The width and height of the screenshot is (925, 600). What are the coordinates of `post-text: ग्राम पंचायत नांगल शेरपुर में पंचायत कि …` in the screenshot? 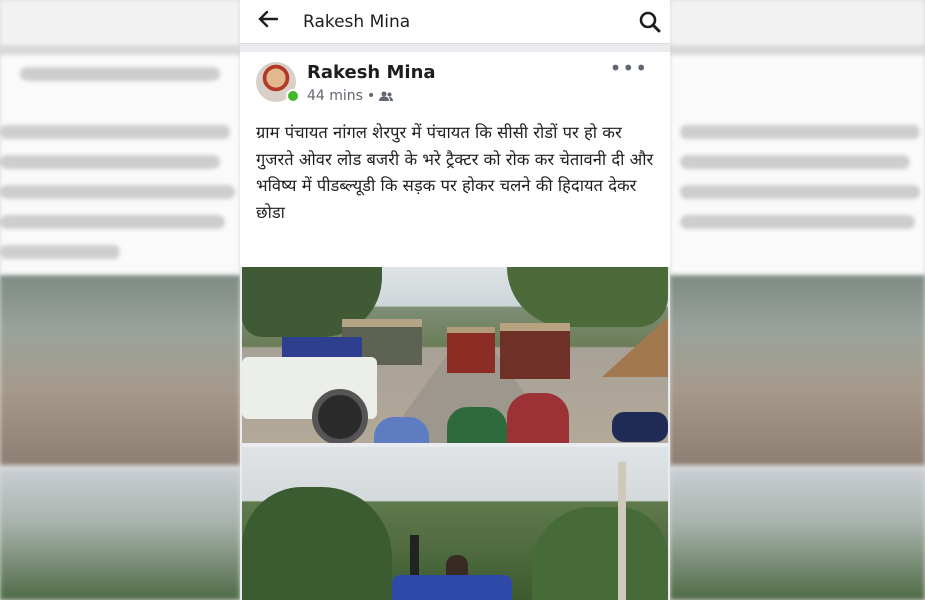 It's located at (455, 172).